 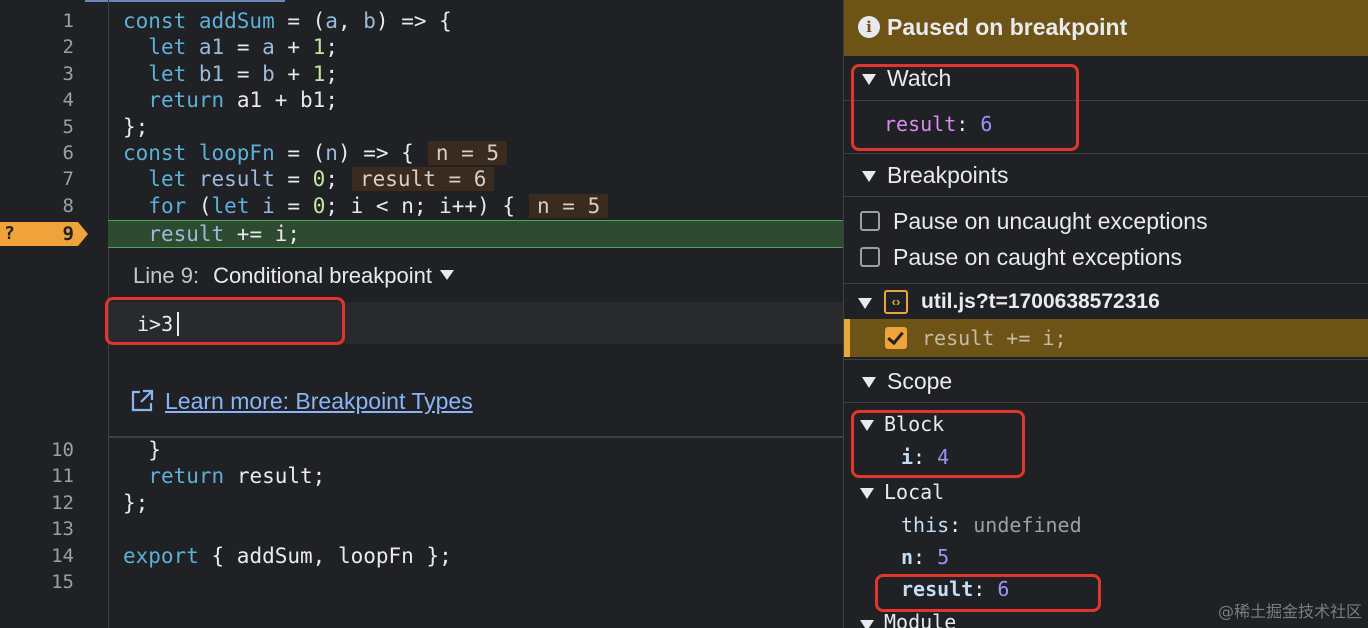 I want to click on breakpoint-enabled-checkbox, so click(x=896, y=338).